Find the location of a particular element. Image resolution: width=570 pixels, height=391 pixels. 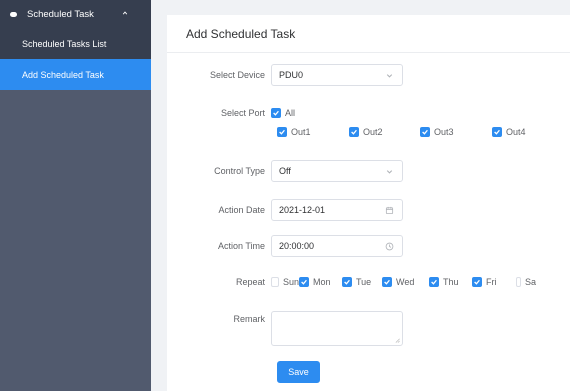

calendar-icon is located at coordinates (389, 210).